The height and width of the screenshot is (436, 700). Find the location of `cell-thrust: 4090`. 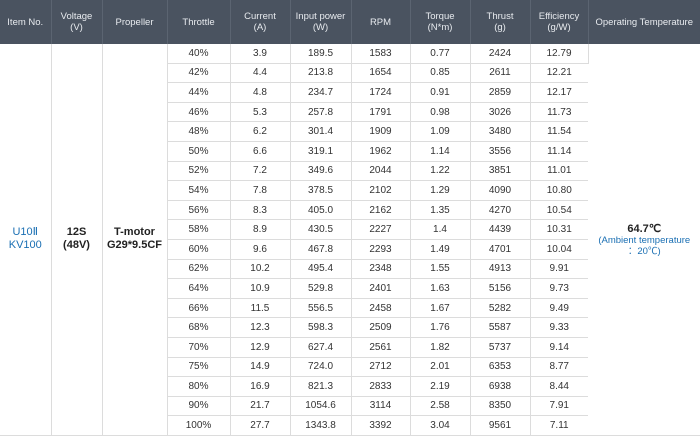

cell-thrust: 4090 is located at coordinates (500, 191).